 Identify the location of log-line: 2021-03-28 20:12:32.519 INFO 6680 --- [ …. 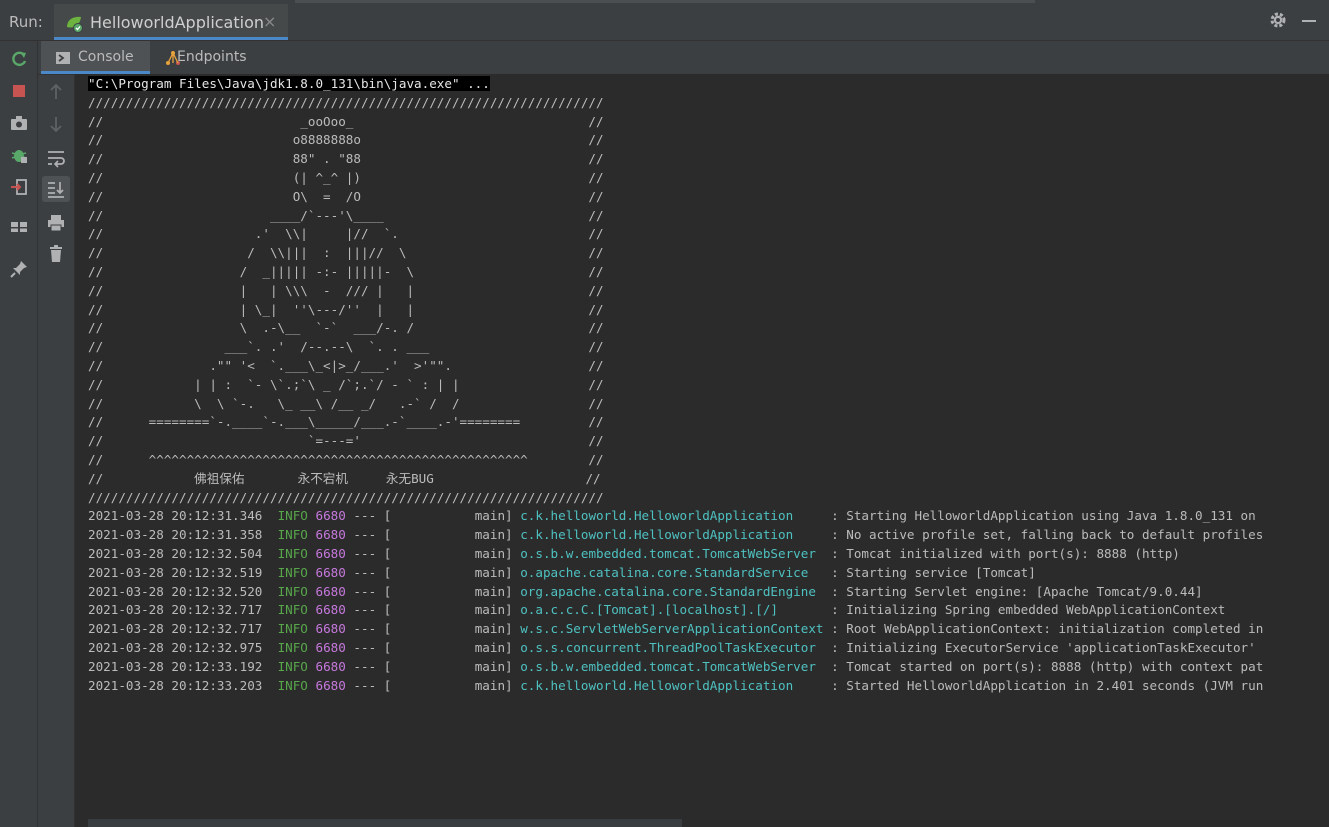
(562, 572).